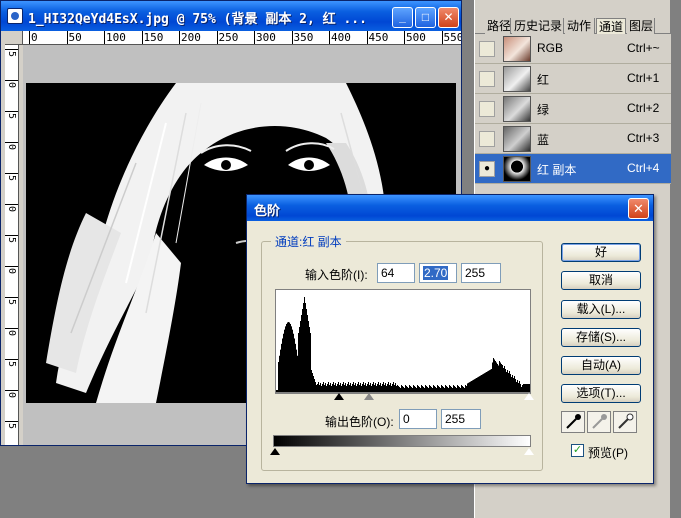 The height and width of the screenshot is (518, 681). Describe the element at coordinates (448, 17) in the screenshot. I see `close-document-button: ✕` at that location.